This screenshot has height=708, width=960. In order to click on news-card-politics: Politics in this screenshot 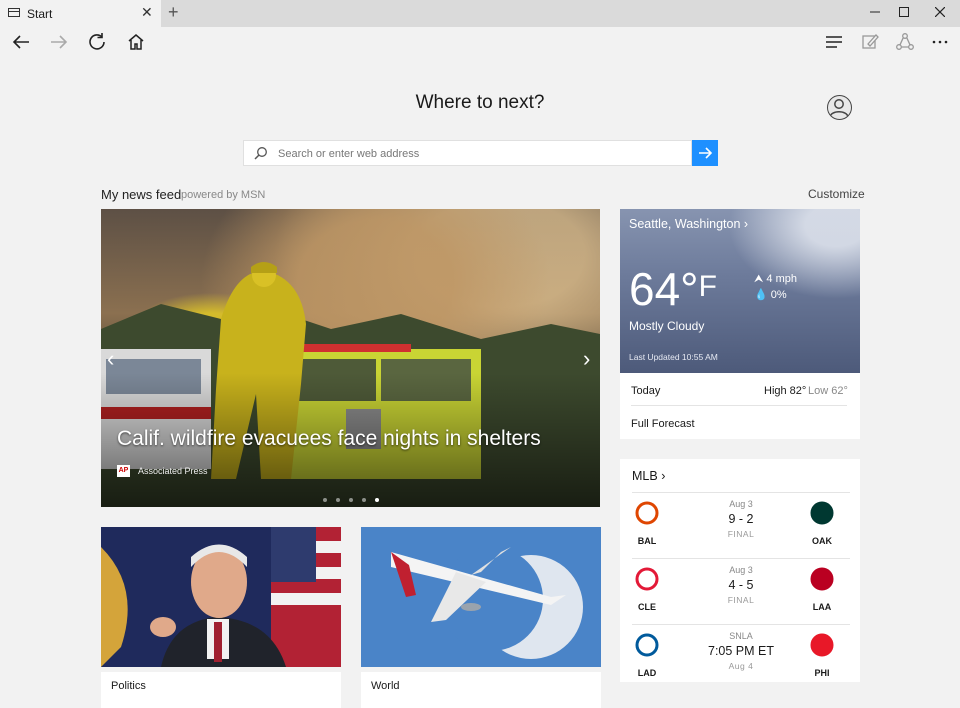, I will do `click(221, 617)`.